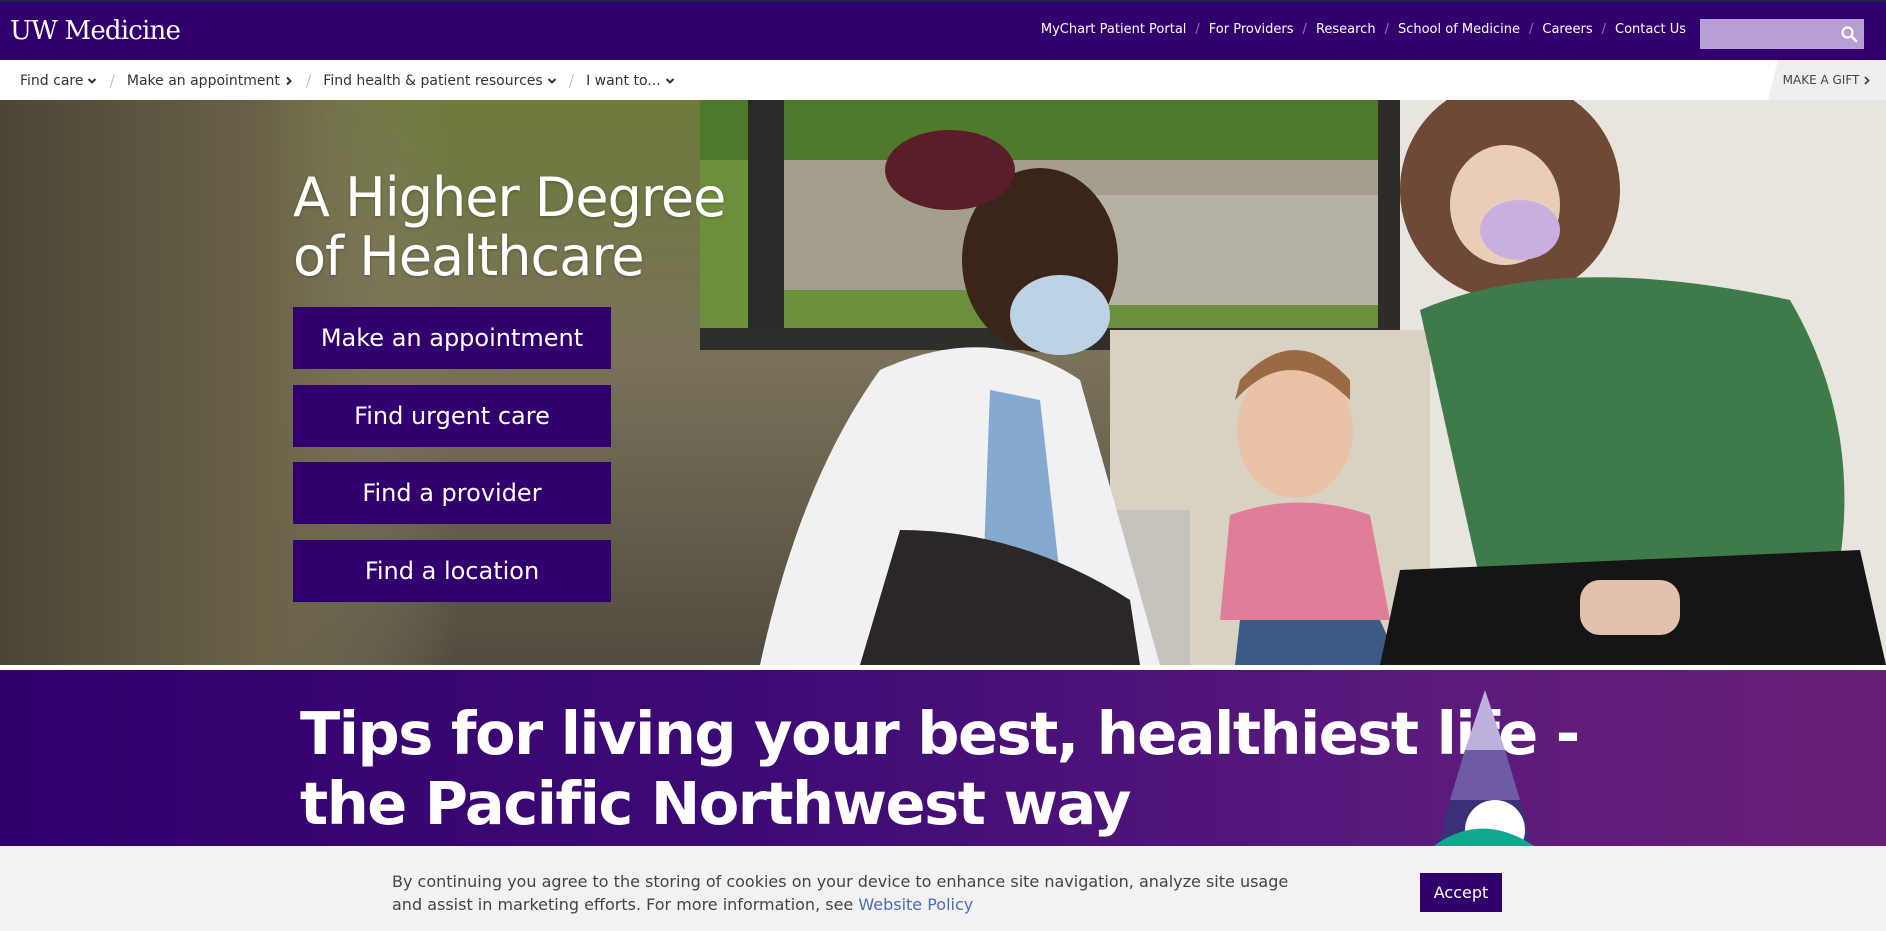  Describe the element at coordinates (452, 338) in the screenshot. I see `make-appointment-button: Make an appointment` at that location.